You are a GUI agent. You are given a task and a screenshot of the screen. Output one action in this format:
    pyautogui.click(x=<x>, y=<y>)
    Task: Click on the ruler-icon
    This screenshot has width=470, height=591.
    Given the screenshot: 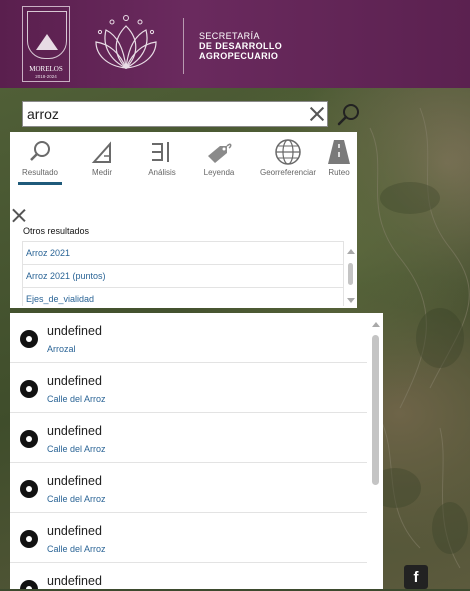 What is the action you would take?
    pyautogui.click(x=101, y=152)
    